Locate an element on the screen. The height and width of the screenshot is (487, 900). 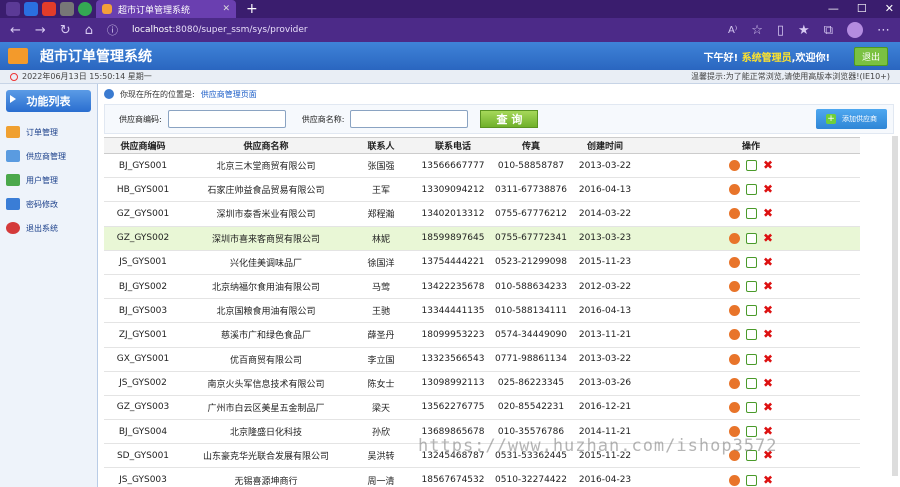
table-cell: 王军 is located at coordinates (381, 190).